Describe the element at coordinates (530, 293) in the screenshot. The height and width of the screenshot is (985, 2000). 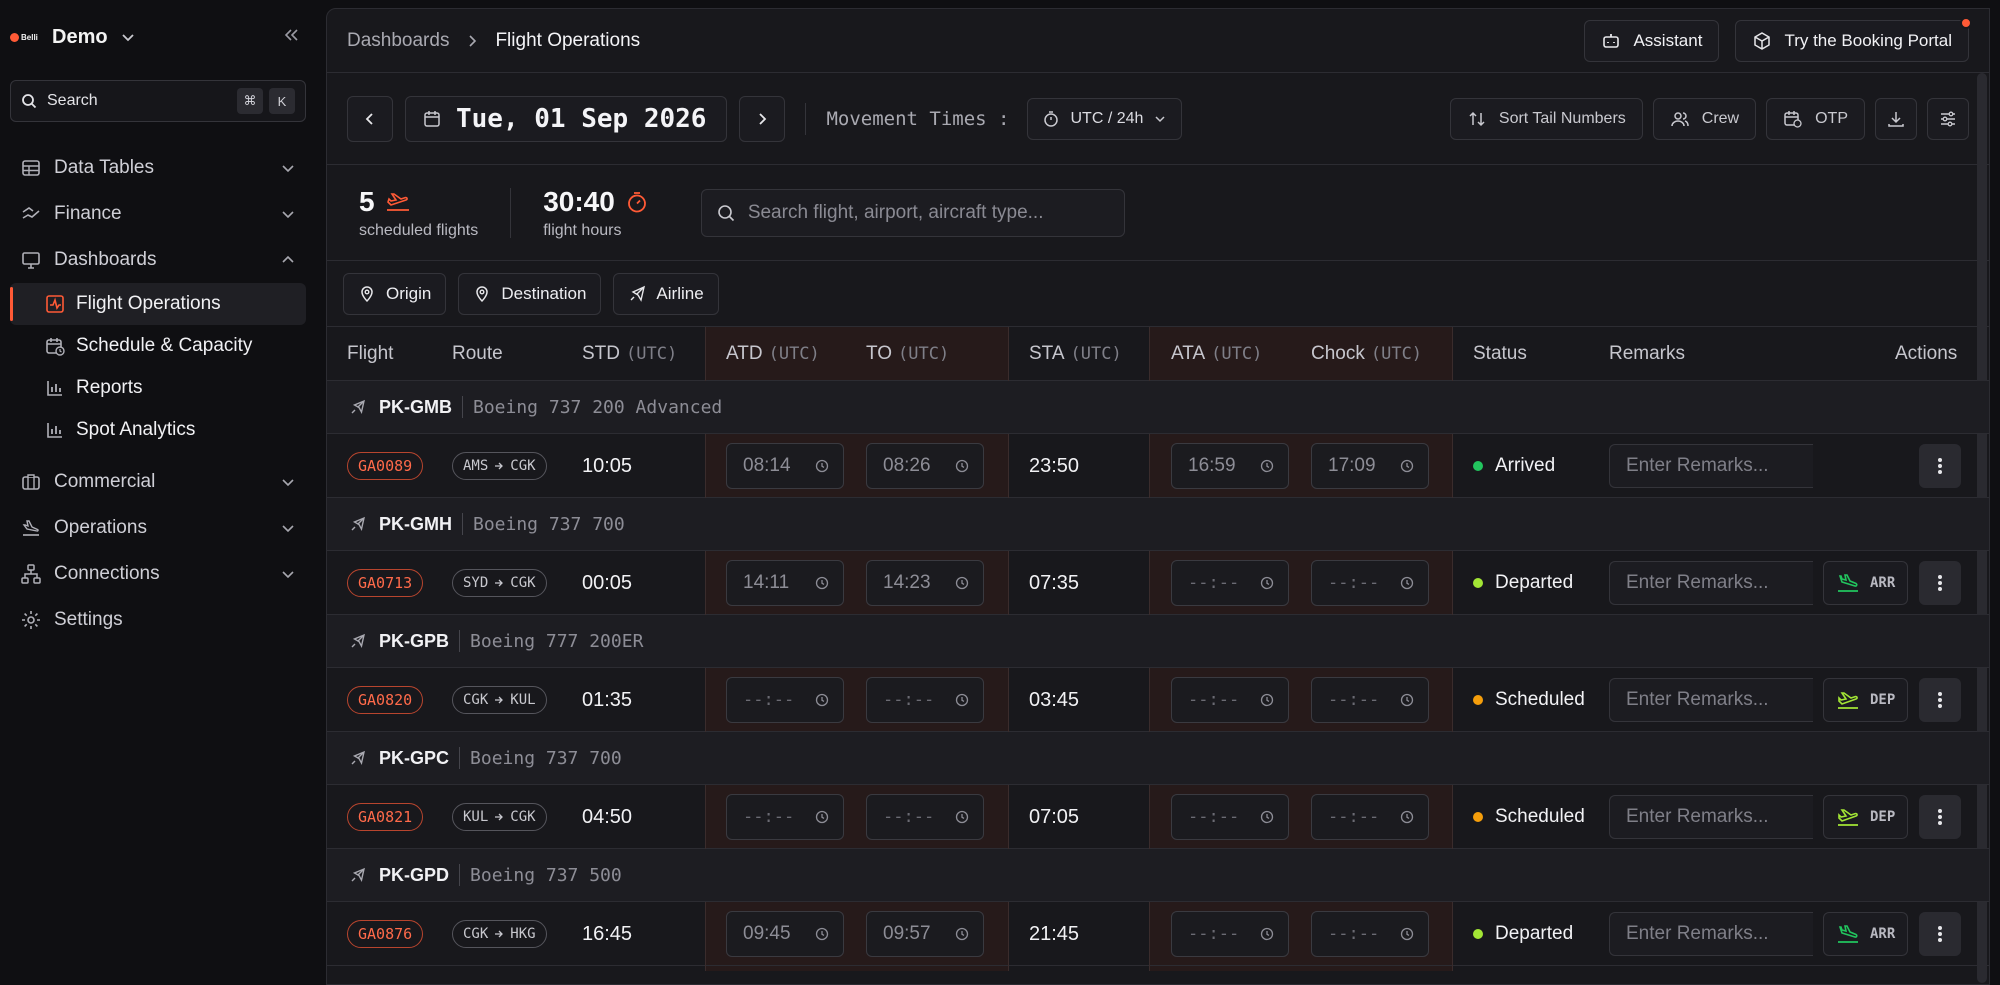
I see `destination-filter-button: Destination` at that location.